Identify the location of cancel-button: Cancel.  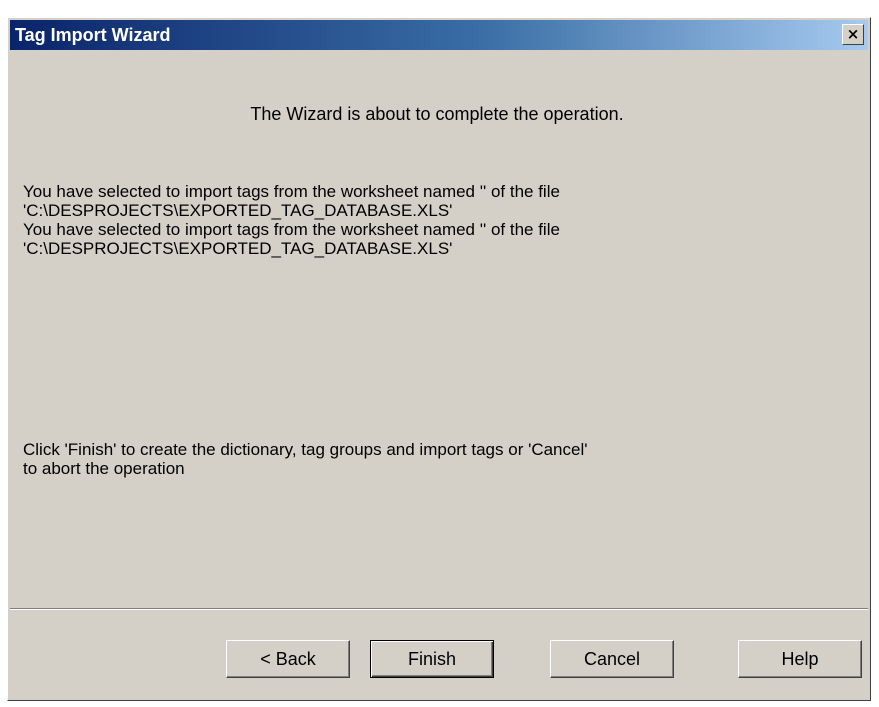
(612, 659).